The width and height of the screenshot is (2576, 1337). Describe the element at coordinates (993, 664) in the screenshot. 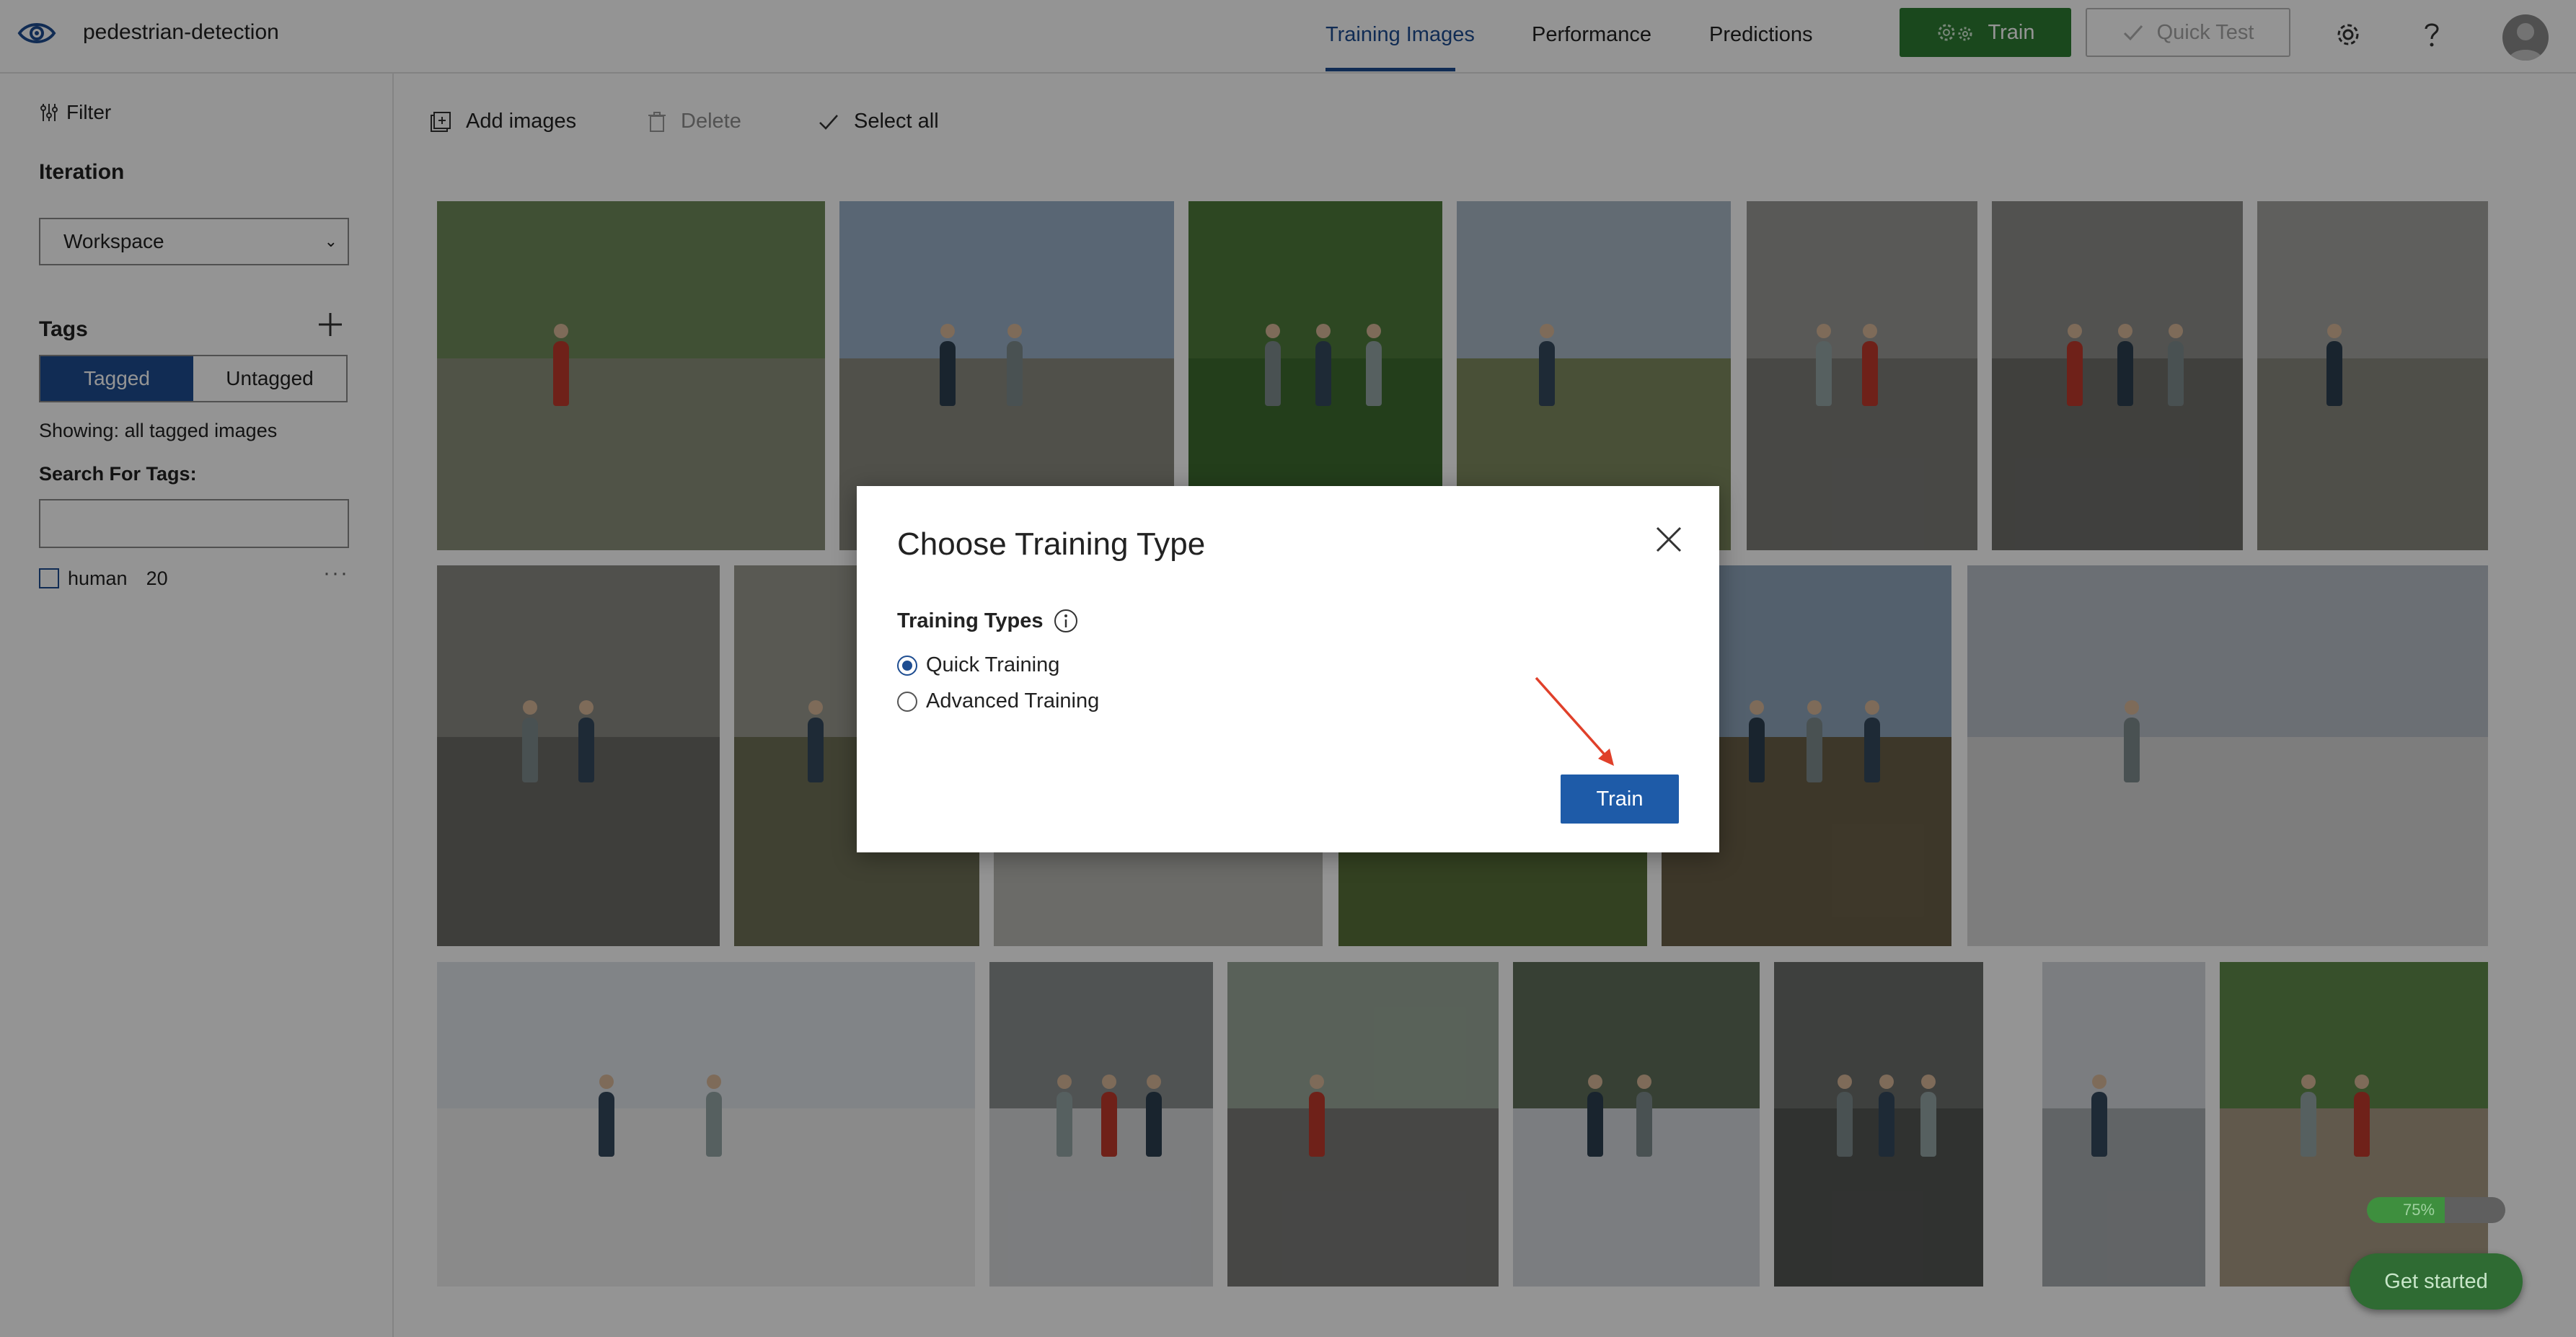

I see `quick-training-label: Quick Training` at that location.